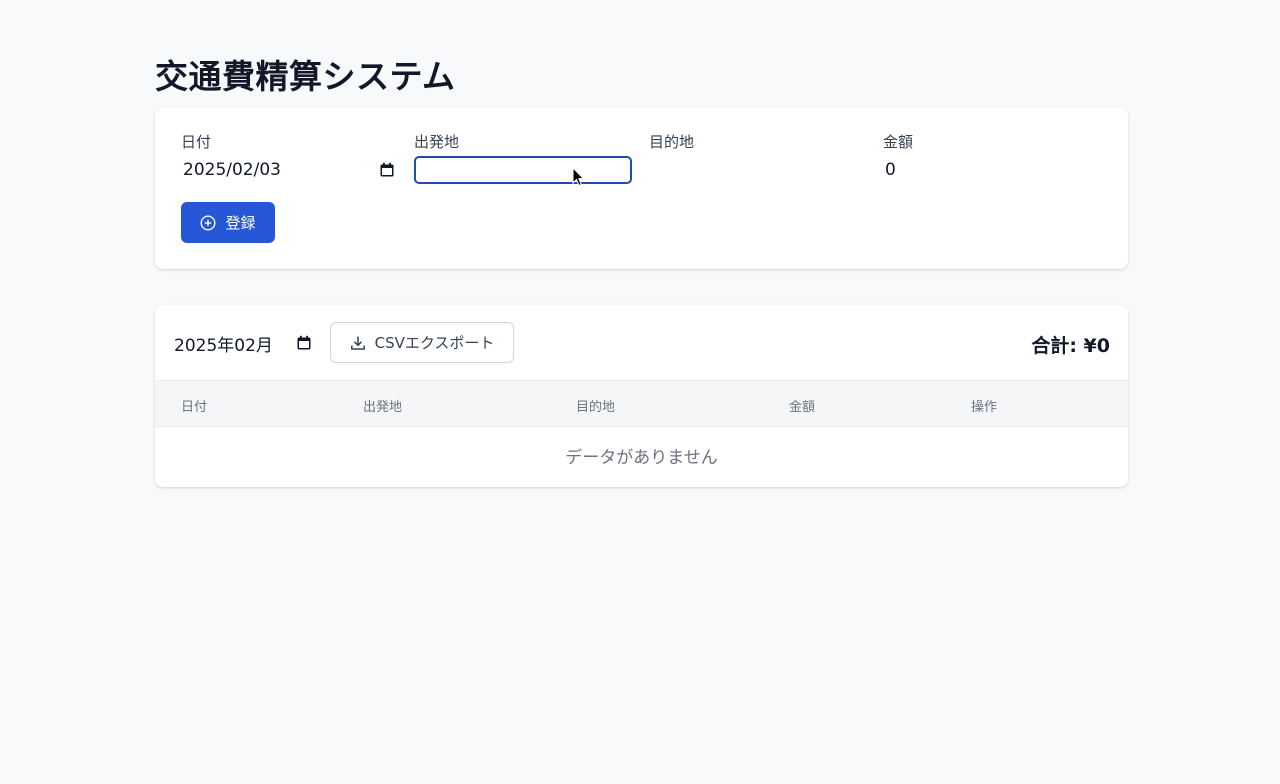 The image size is (1280, 784). Describe the element at coordinates (758, 170) in the screenshot. I see `to-input` at that location.